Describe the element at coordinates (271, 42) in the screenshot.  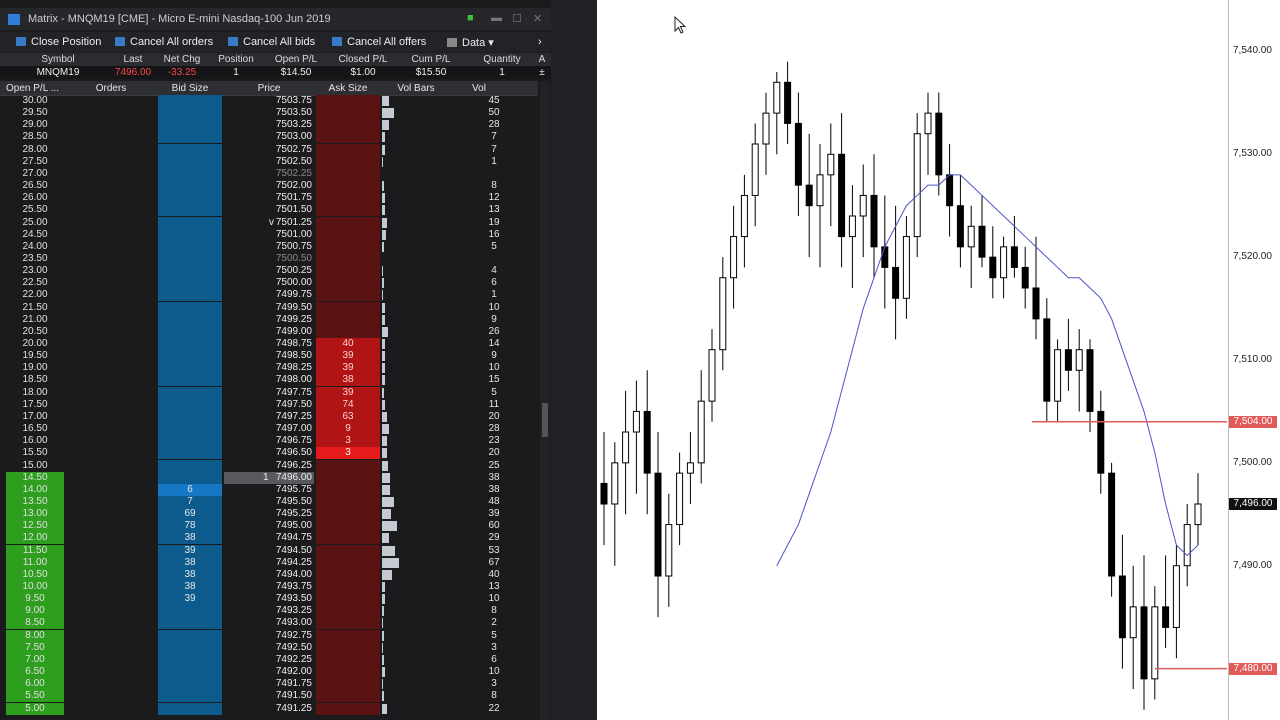
I see `cancel-all-bids-button: Cancel All bids` at that location.